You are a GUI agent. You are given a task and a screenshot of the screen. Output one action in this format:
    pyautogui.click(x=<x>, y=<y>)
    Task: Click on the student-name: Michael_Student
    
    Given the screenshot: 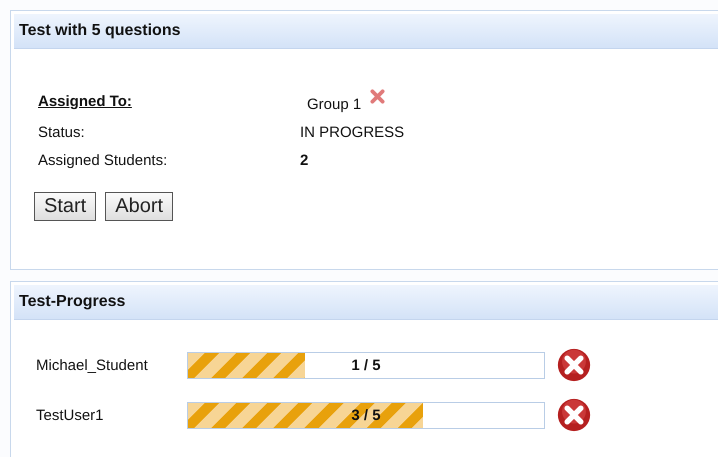 What is the action you would take?
    pyautogui.click(x=92, y=365)
    